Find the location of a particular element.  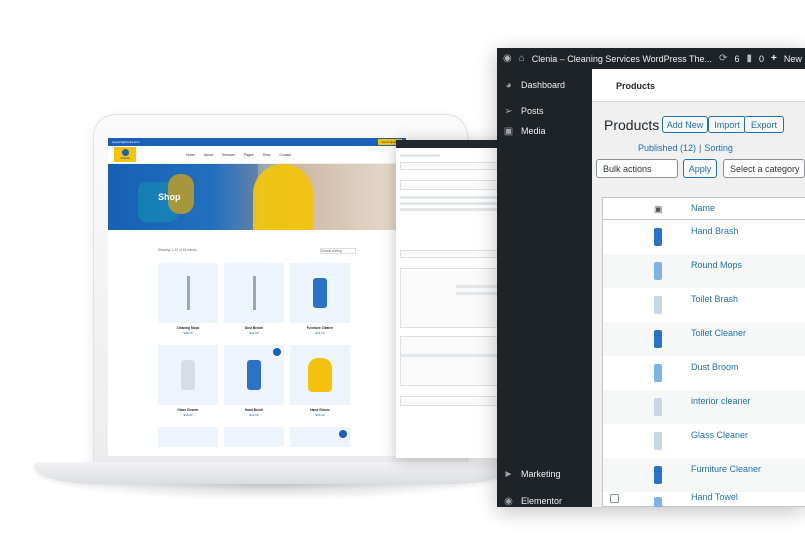

new-link: New is located at coordinates (793, 59).